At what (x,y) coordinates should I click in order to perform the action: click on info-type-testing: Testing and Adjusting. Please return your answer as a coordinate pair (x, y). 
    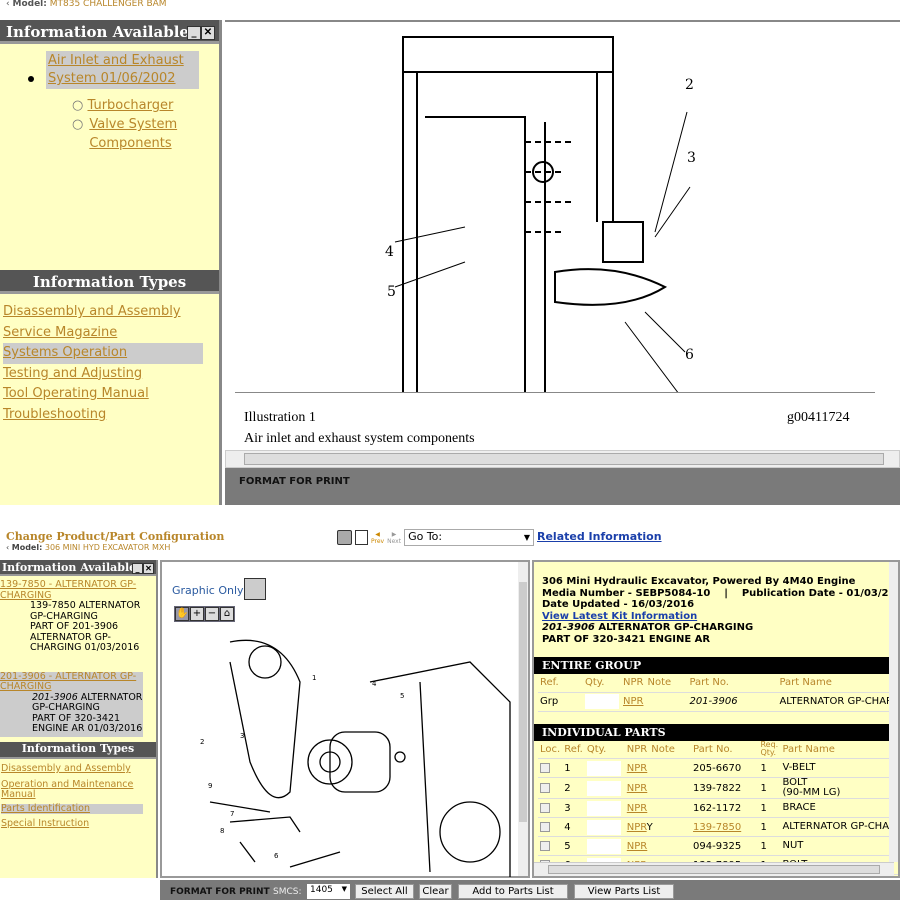
    Looking at the image, I should click on (103, 374).